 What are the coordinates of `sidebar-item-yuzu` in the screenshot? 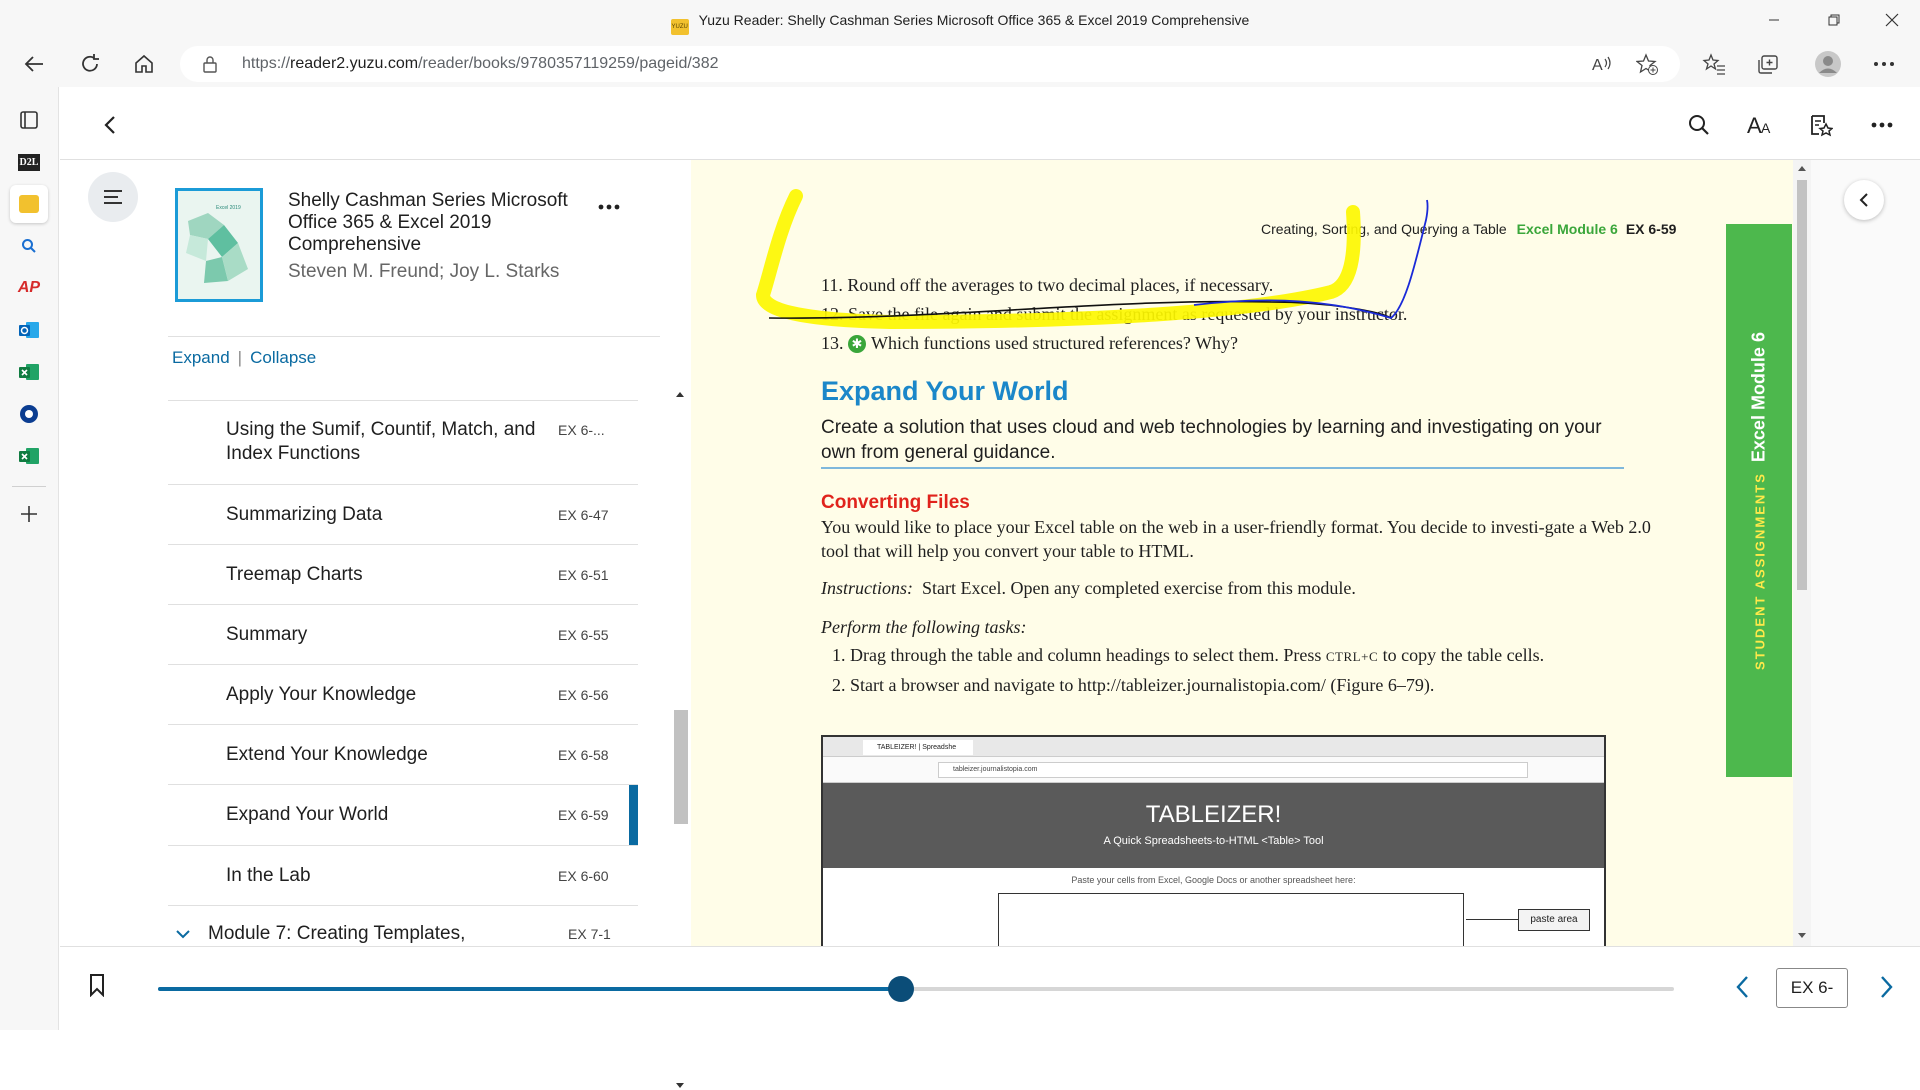 It's located at (29, 204).